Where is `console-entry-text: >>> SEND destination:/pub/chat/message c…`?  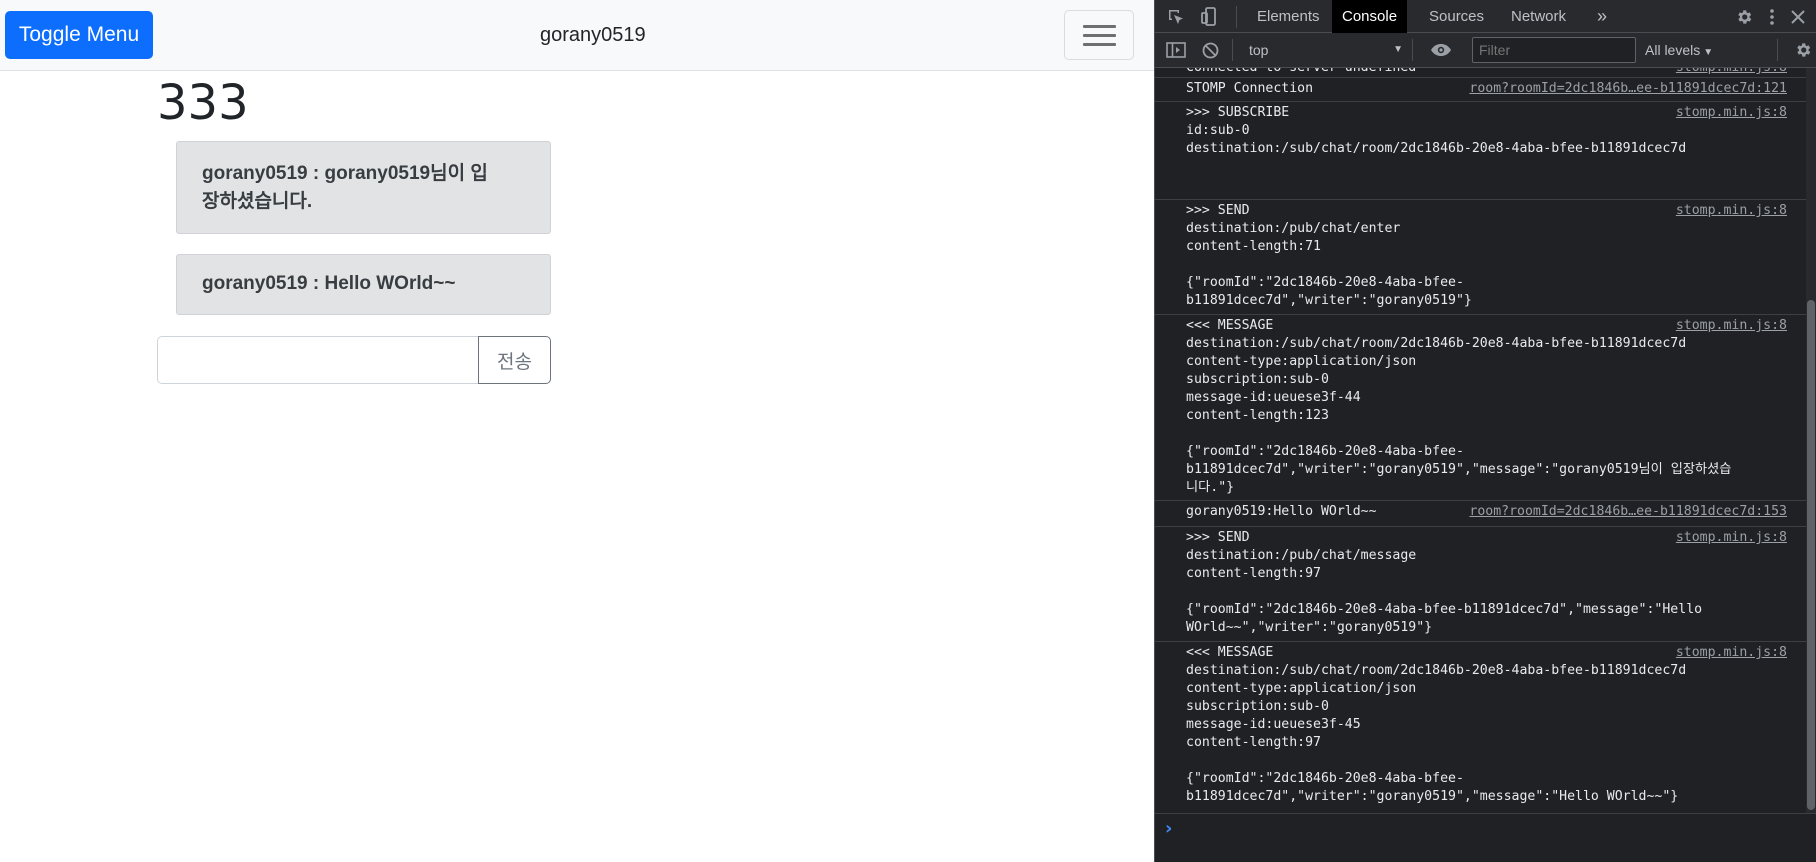
console-entry-text: >>> SEND destination:/pub/chat/message c… is located at coordinates (1444, 582).